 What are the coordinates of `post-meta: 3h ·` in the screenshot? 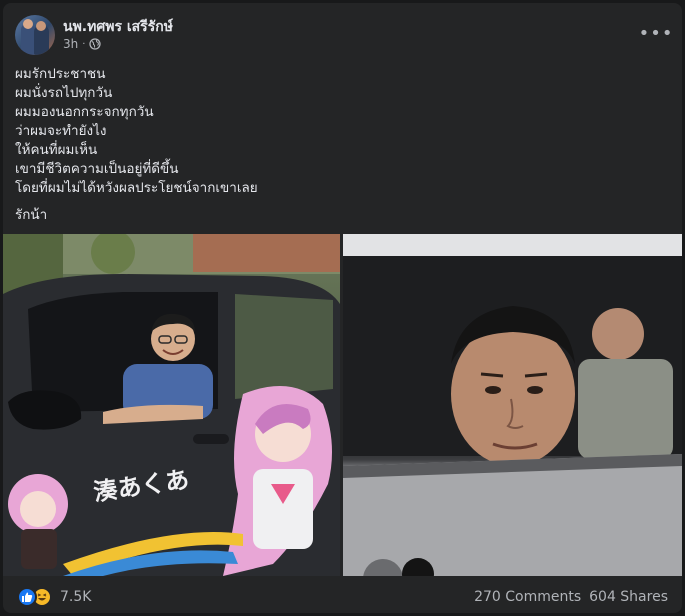 It's located at (82, 44).